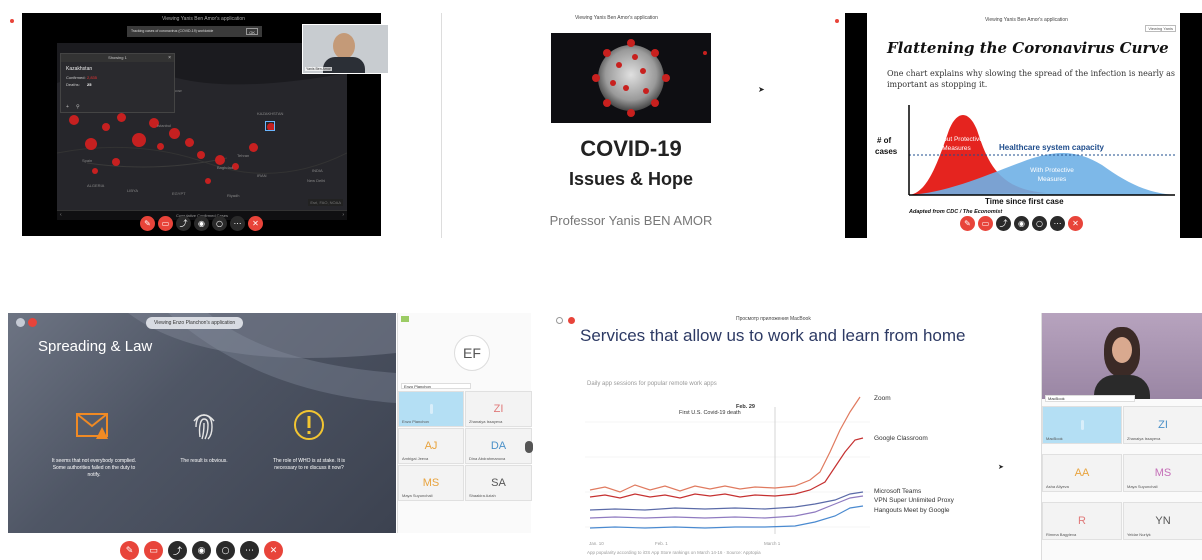 Image resolution: width=1202 pixels, height=560 pixels. Describe the element at coordinates (78, 107) in the screenshot. I see `search-icon: ⚲` at that location.